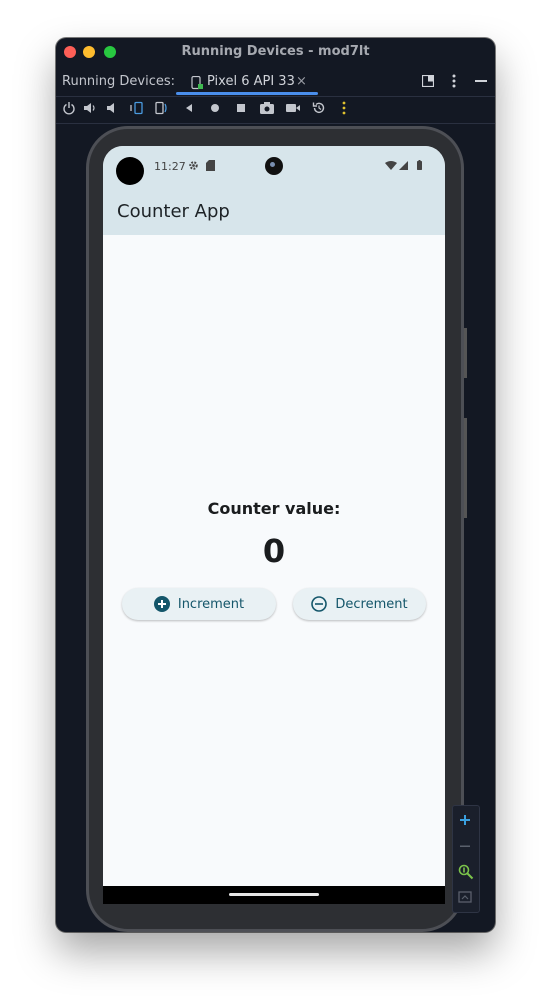 Image resolution: width=551 pixels, height=1007 pixels. Describe the element at coordinates (466, 872) in the screenshot. I see `zoom-actual-size-icon` at that location.